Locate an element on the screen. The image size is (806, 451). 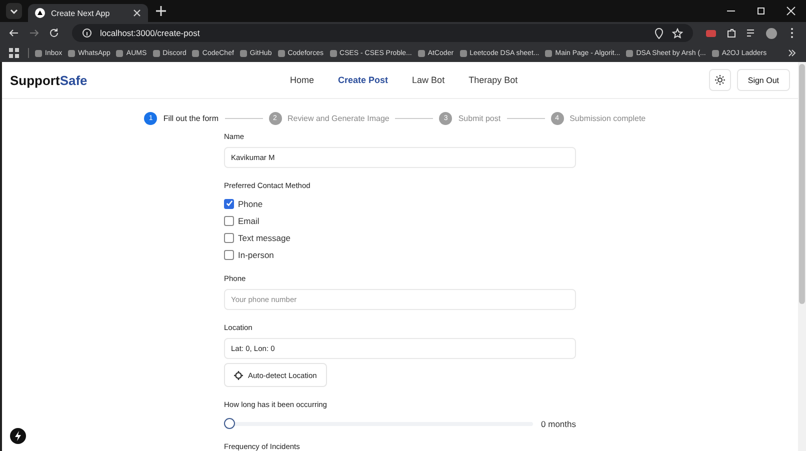
new-tab-icon is located at coordinates (161, 11).